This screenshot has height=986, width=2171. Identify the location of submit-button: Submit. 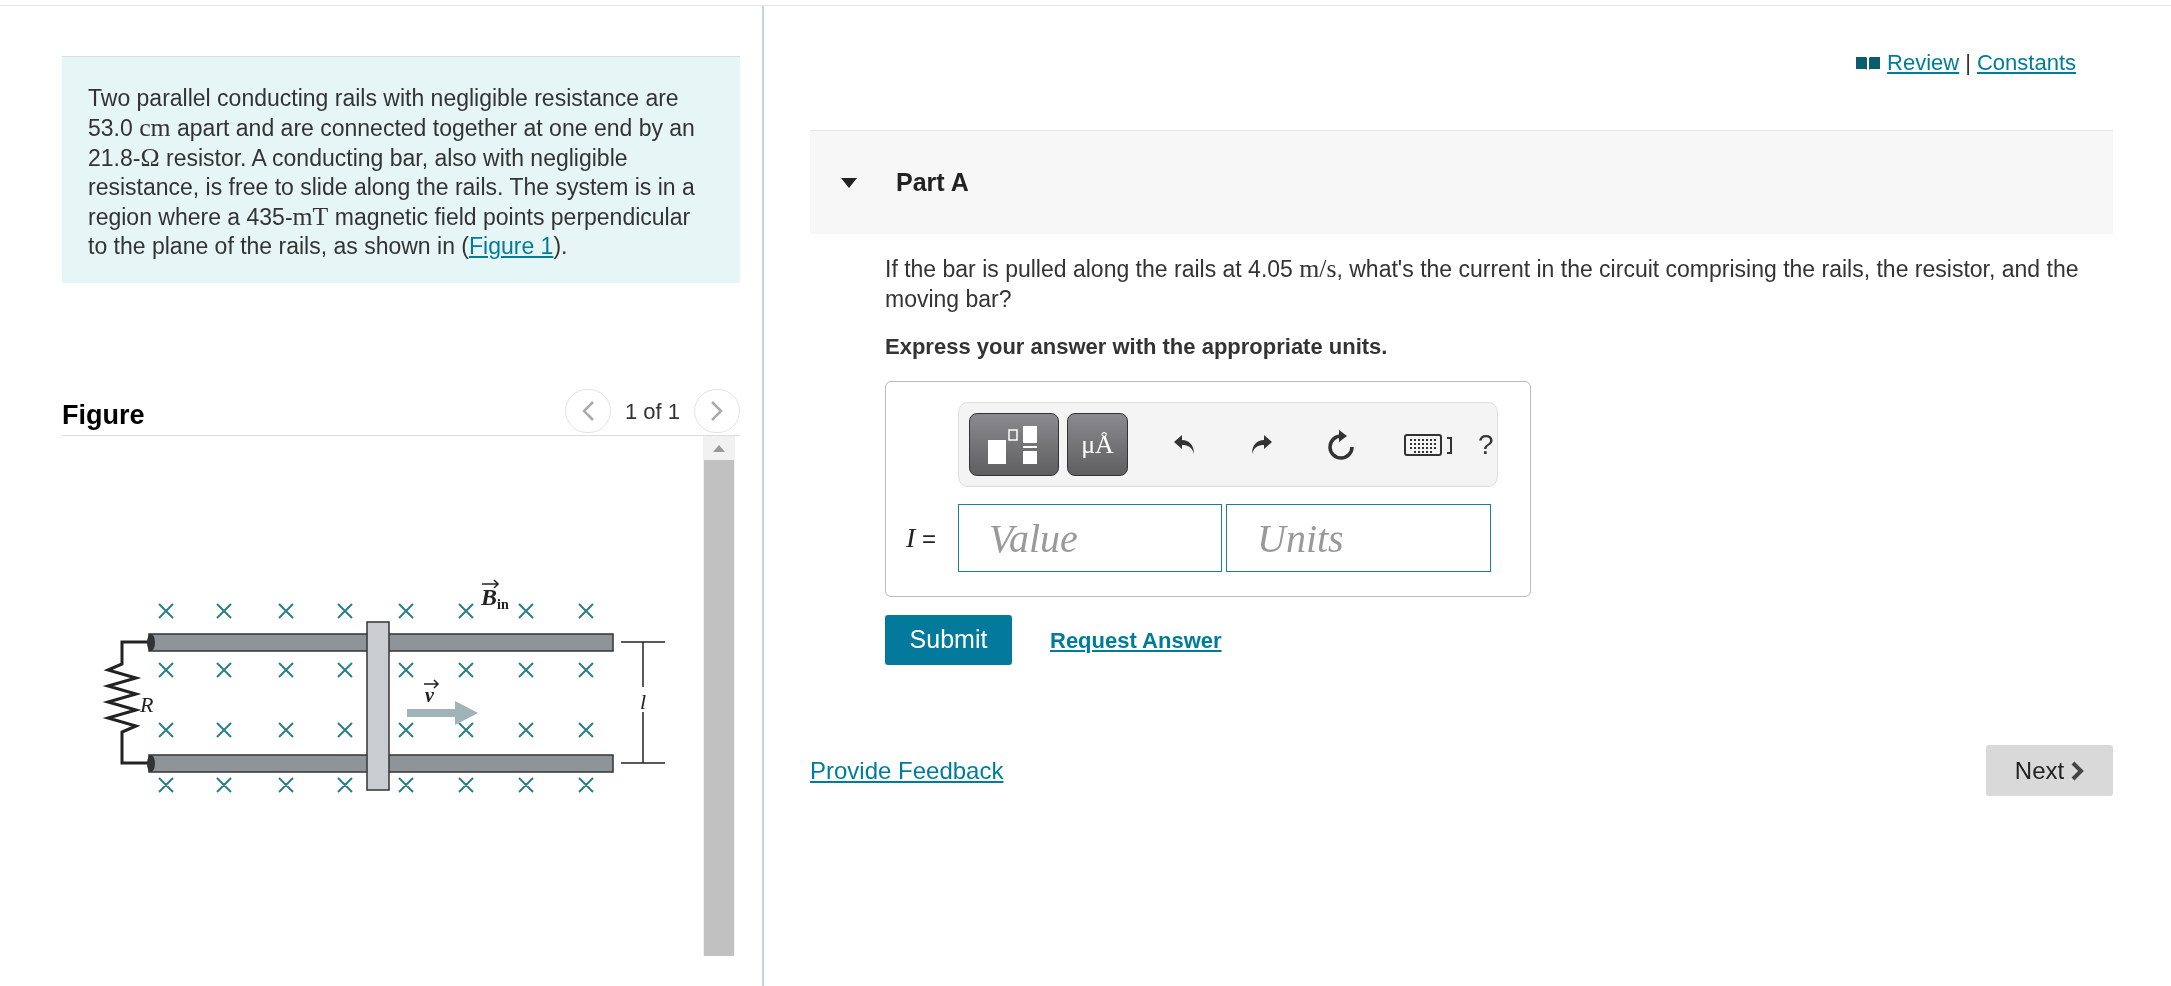
(948, 640).